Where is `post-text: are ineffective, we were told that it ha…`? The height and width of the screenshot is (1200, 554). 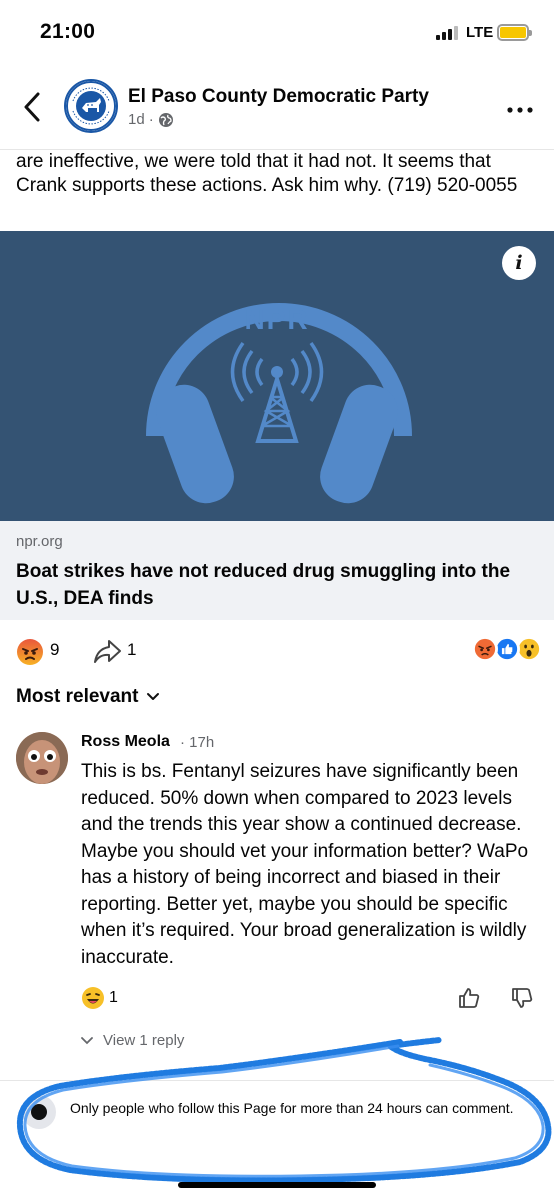 post-text: are ineffective, we were told that it ha… is located at coordinates (267, 173).